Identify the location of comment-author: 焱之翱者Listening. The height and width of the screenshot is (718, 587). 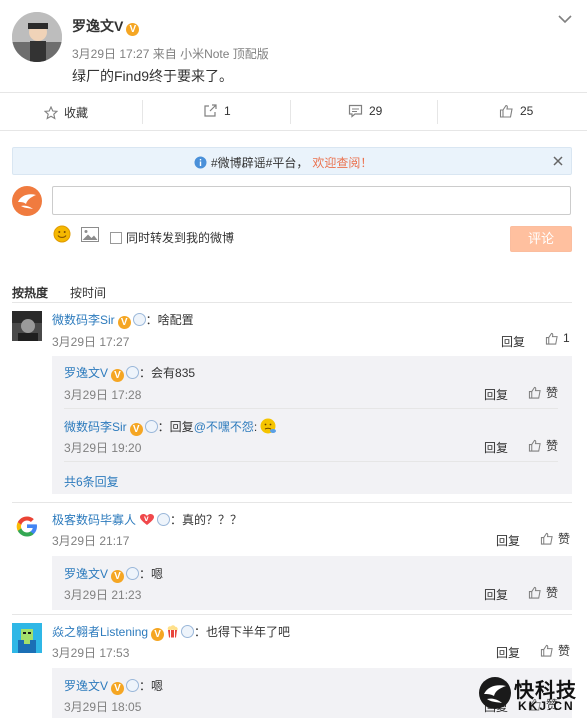
(100, 632).